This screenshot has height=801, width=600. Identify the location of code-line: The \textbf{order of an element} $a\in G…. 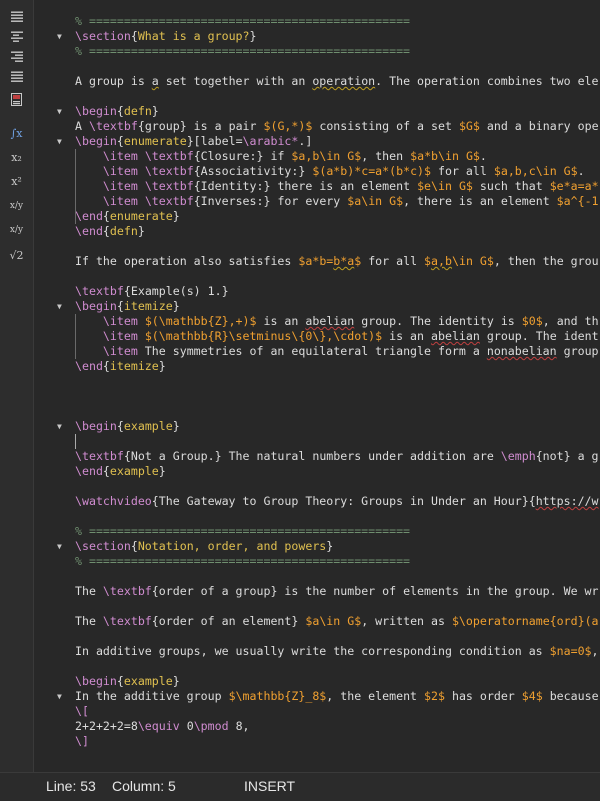
(337, 621).